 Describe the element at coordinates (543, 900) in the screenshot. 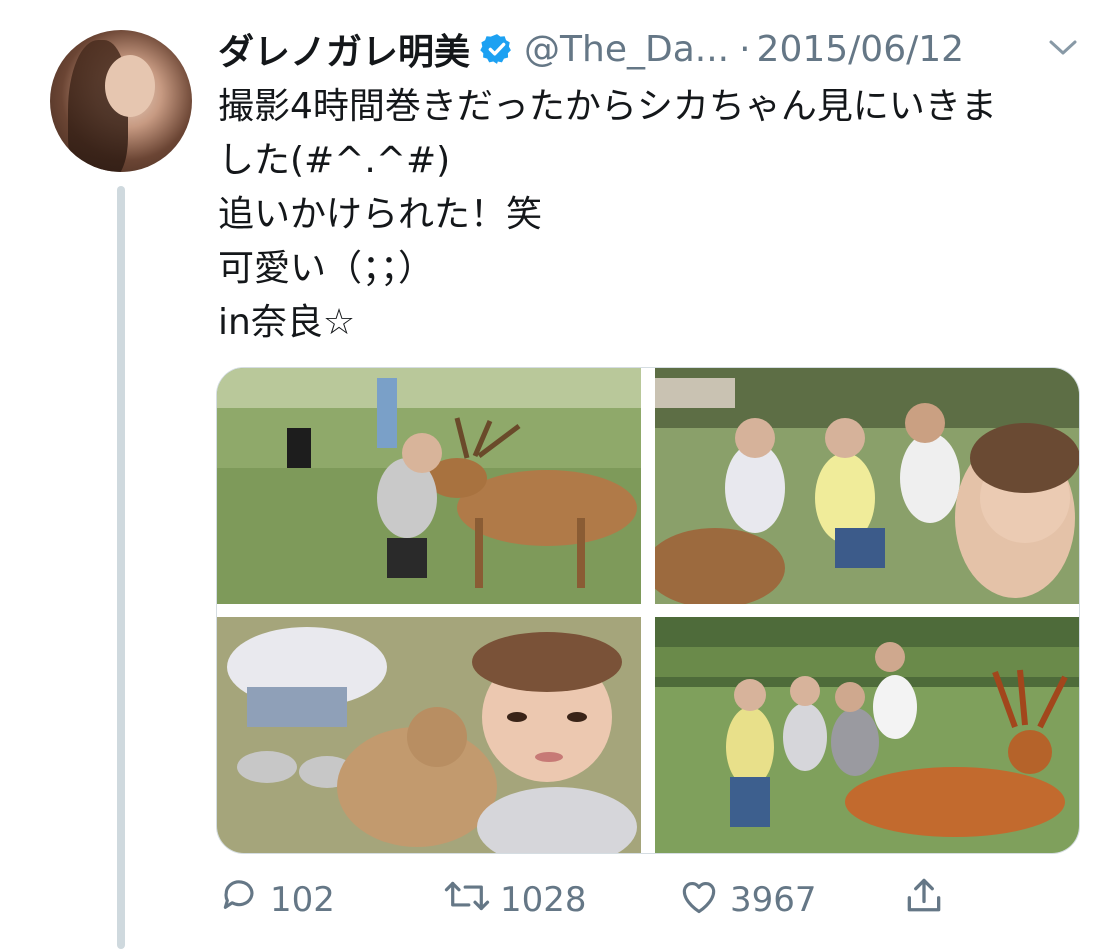

I see `retweet-count: 1028` at that location.